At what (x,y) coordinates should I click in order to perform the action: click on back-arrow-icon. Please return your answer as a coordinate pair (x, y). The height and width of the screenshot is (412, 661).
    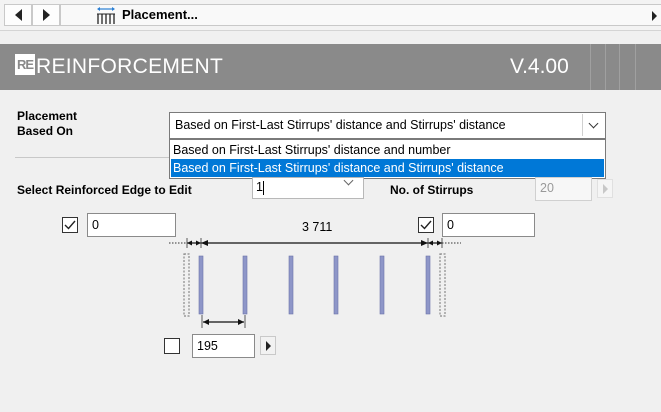
    Looking at the image, I should click on (18, 15).